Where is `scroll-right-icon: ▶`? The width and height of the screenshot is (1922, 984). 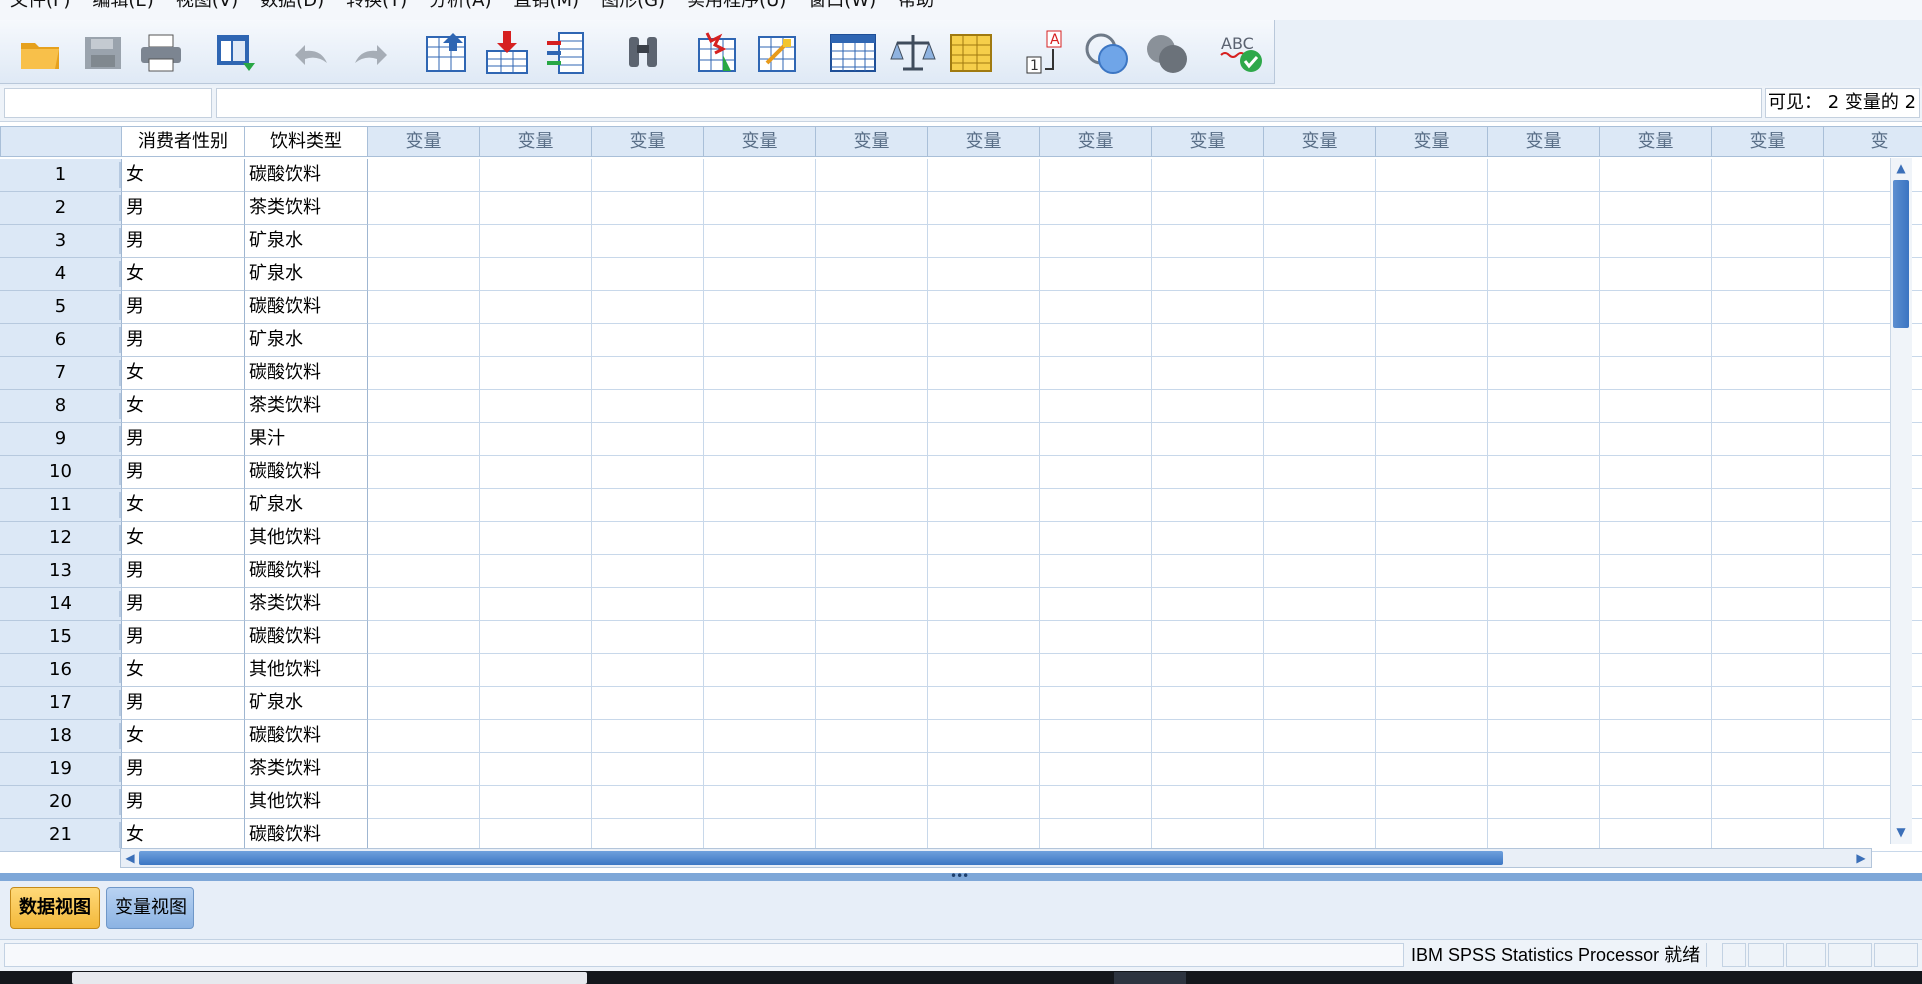
scroll-right-icon: ▶ is located at coordinates (1861, 858).